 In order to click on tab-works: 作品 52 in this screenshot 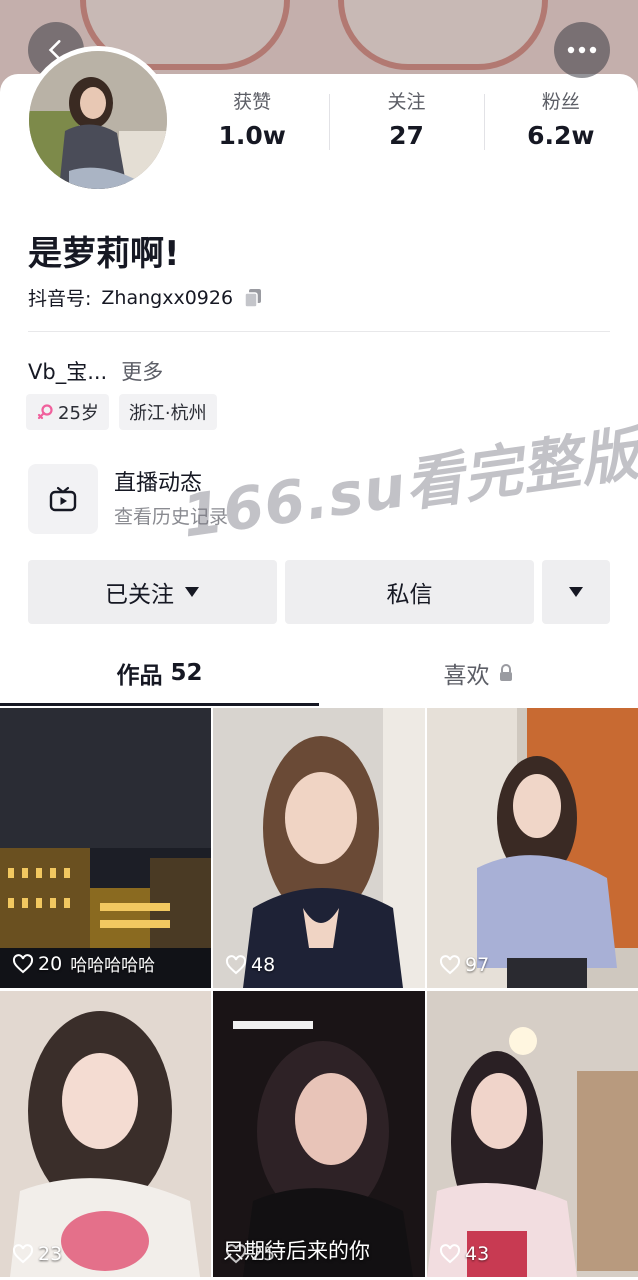, I will do `click(159, 673)`.